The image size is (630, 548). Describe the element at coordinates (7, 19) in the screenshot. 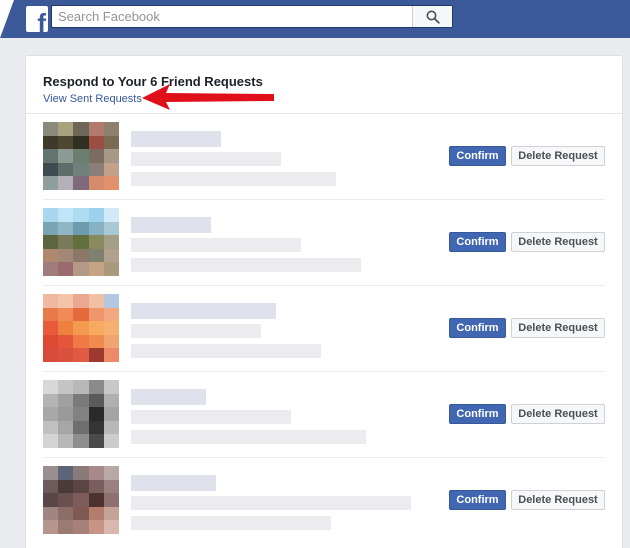

I see `corner-decoration` at that location.